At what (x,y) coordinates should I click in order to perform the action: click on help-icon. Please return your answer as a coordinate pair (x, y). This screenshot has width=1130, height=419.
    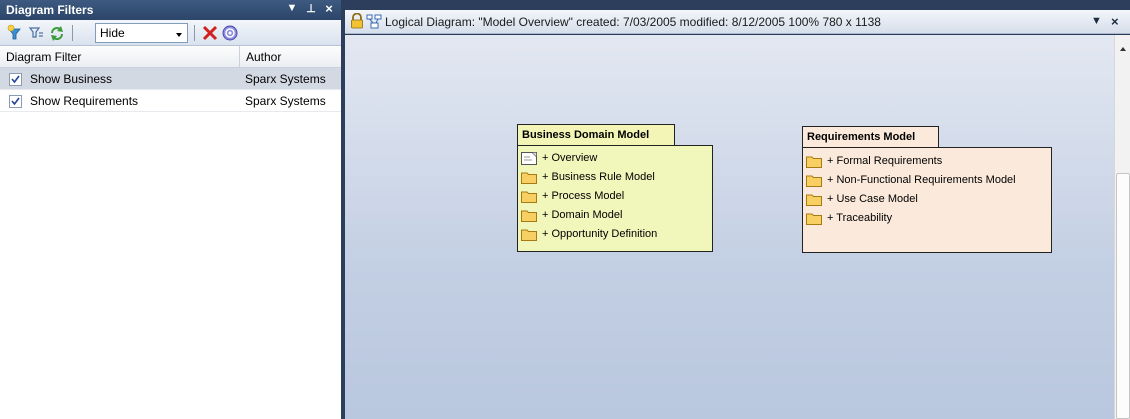
    Looking at the image, I should click on (230, 33).